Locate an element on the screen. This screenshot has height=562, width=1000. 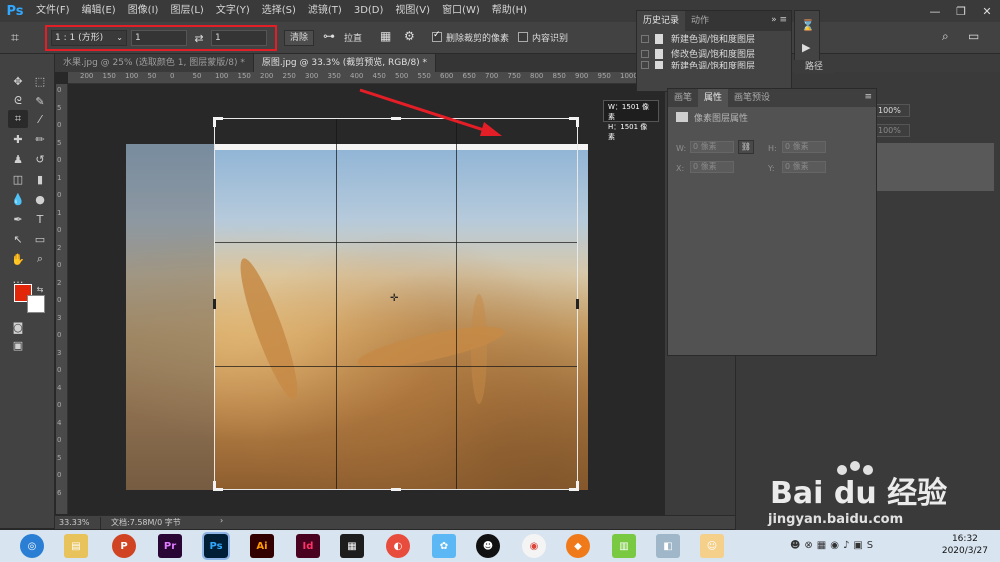
delete-cropped-checkbox is located at coordinates (437, 36).